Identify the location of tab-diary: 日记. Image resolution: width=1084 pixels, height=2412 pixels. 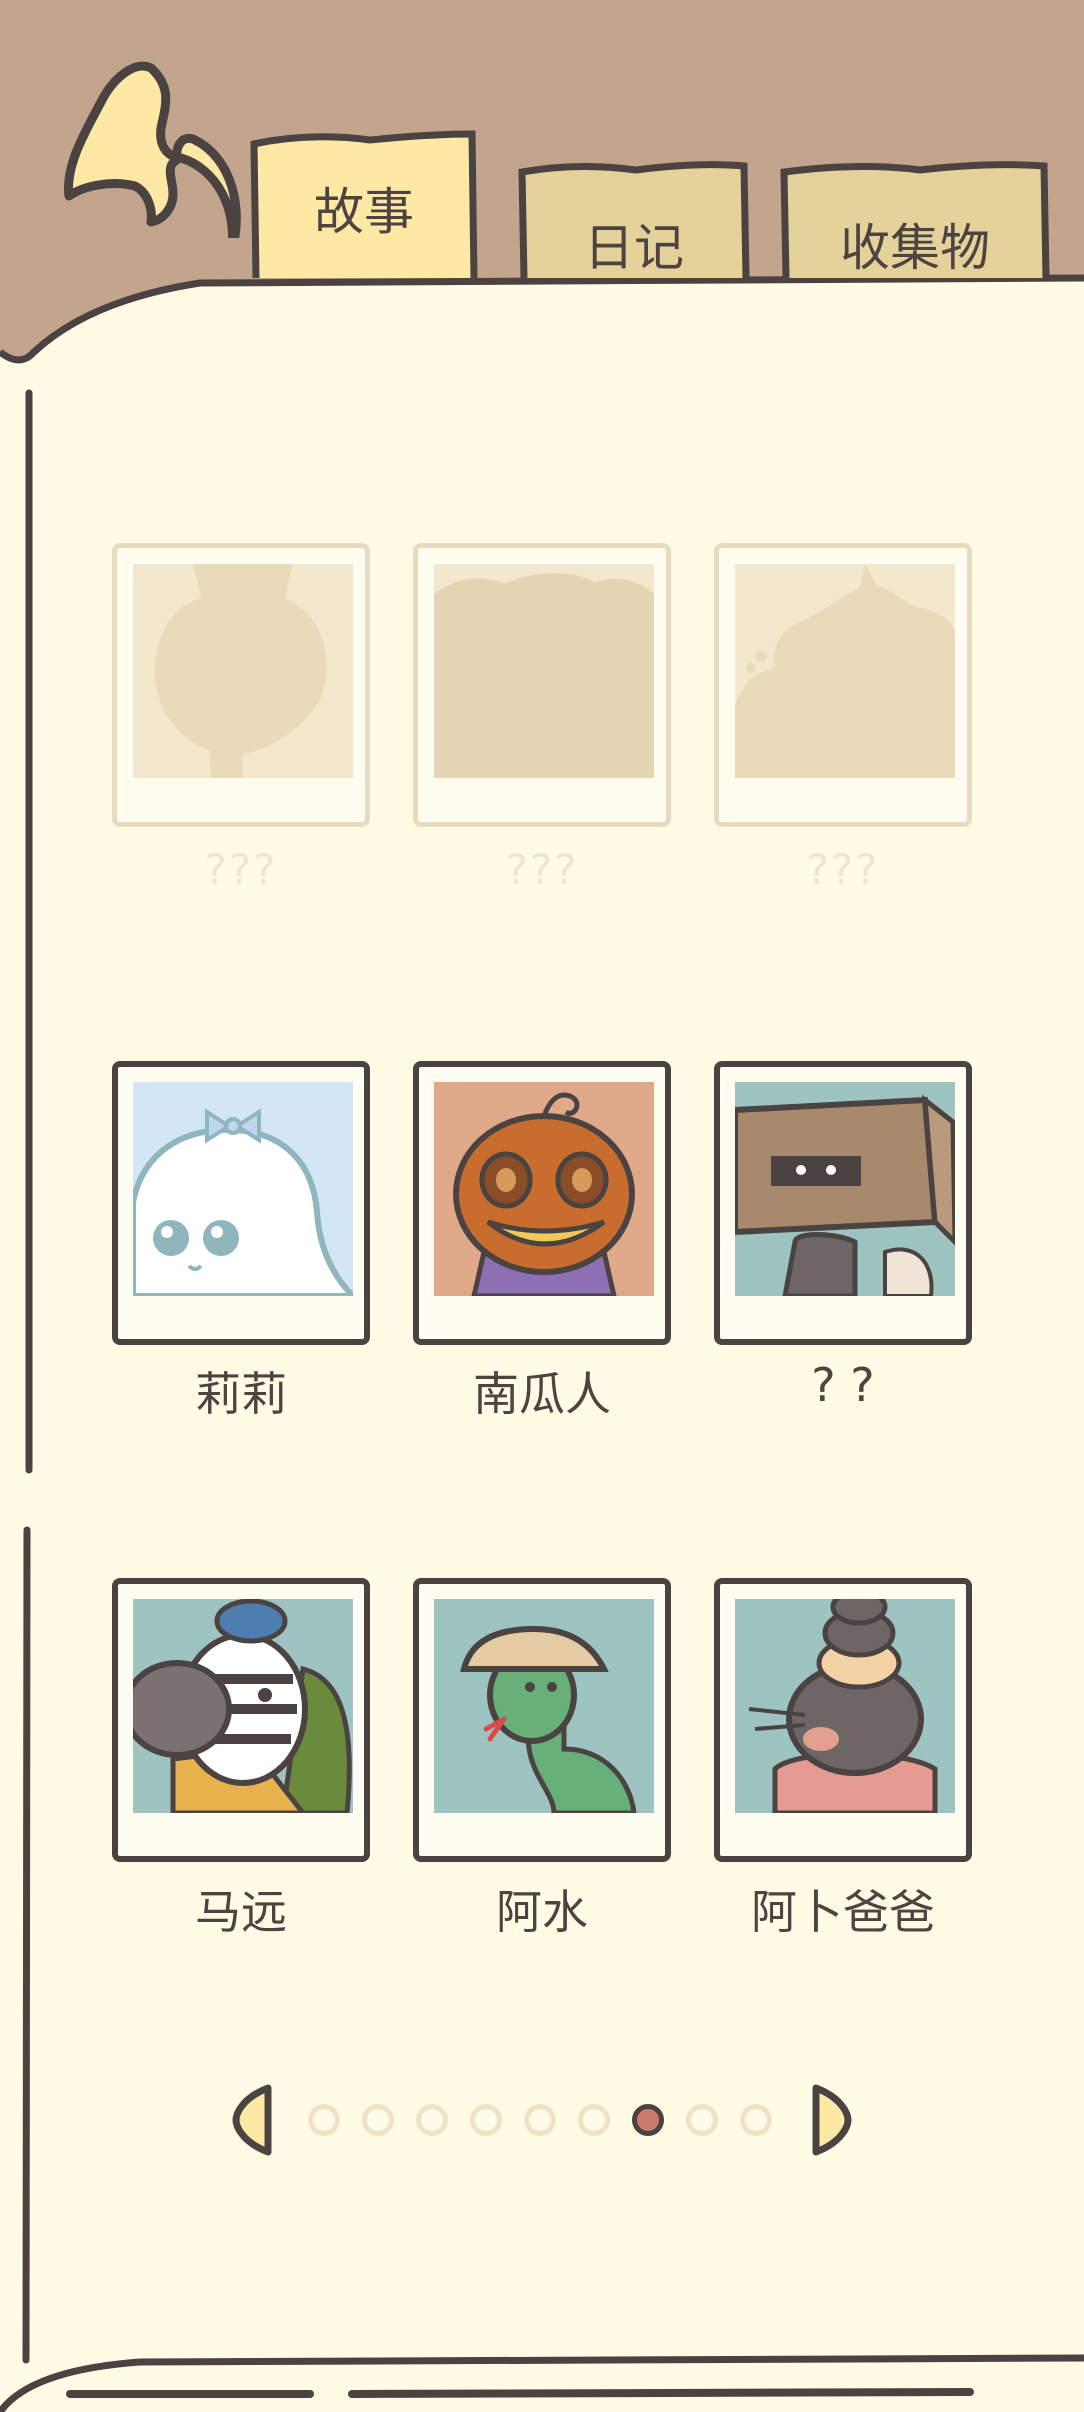
(634, 219).